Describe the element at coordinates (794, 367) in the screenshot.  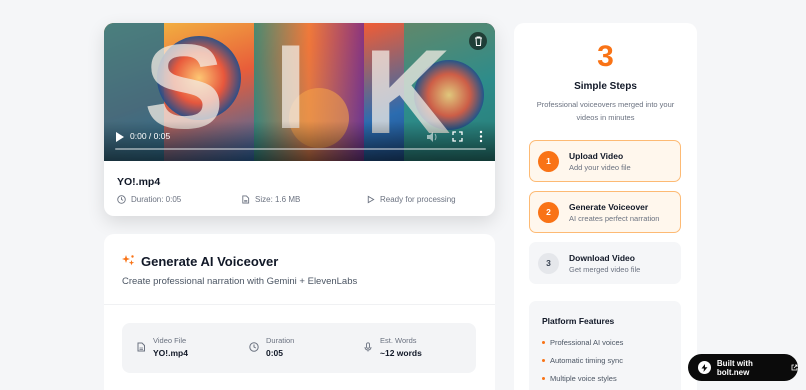
I see `external-link-icon` at that location.